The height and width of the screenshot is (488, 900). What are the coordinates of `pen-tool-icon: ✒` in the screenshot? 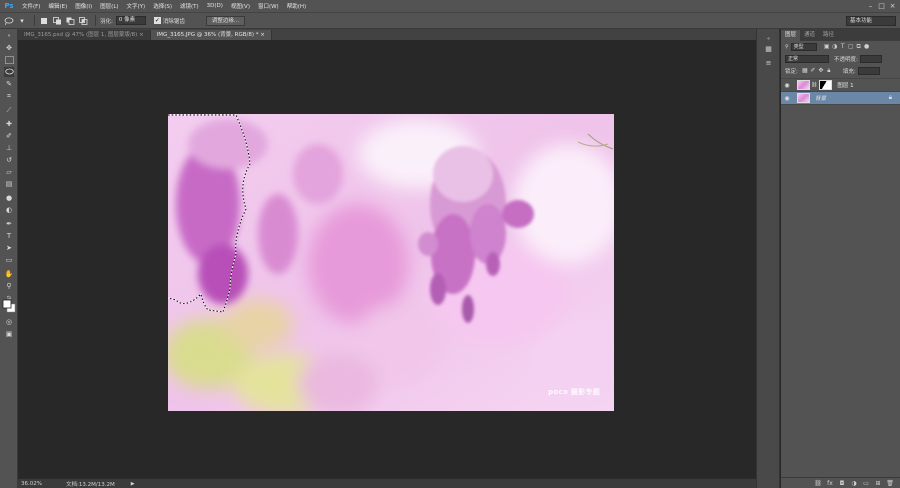 It's located at (9, 224).